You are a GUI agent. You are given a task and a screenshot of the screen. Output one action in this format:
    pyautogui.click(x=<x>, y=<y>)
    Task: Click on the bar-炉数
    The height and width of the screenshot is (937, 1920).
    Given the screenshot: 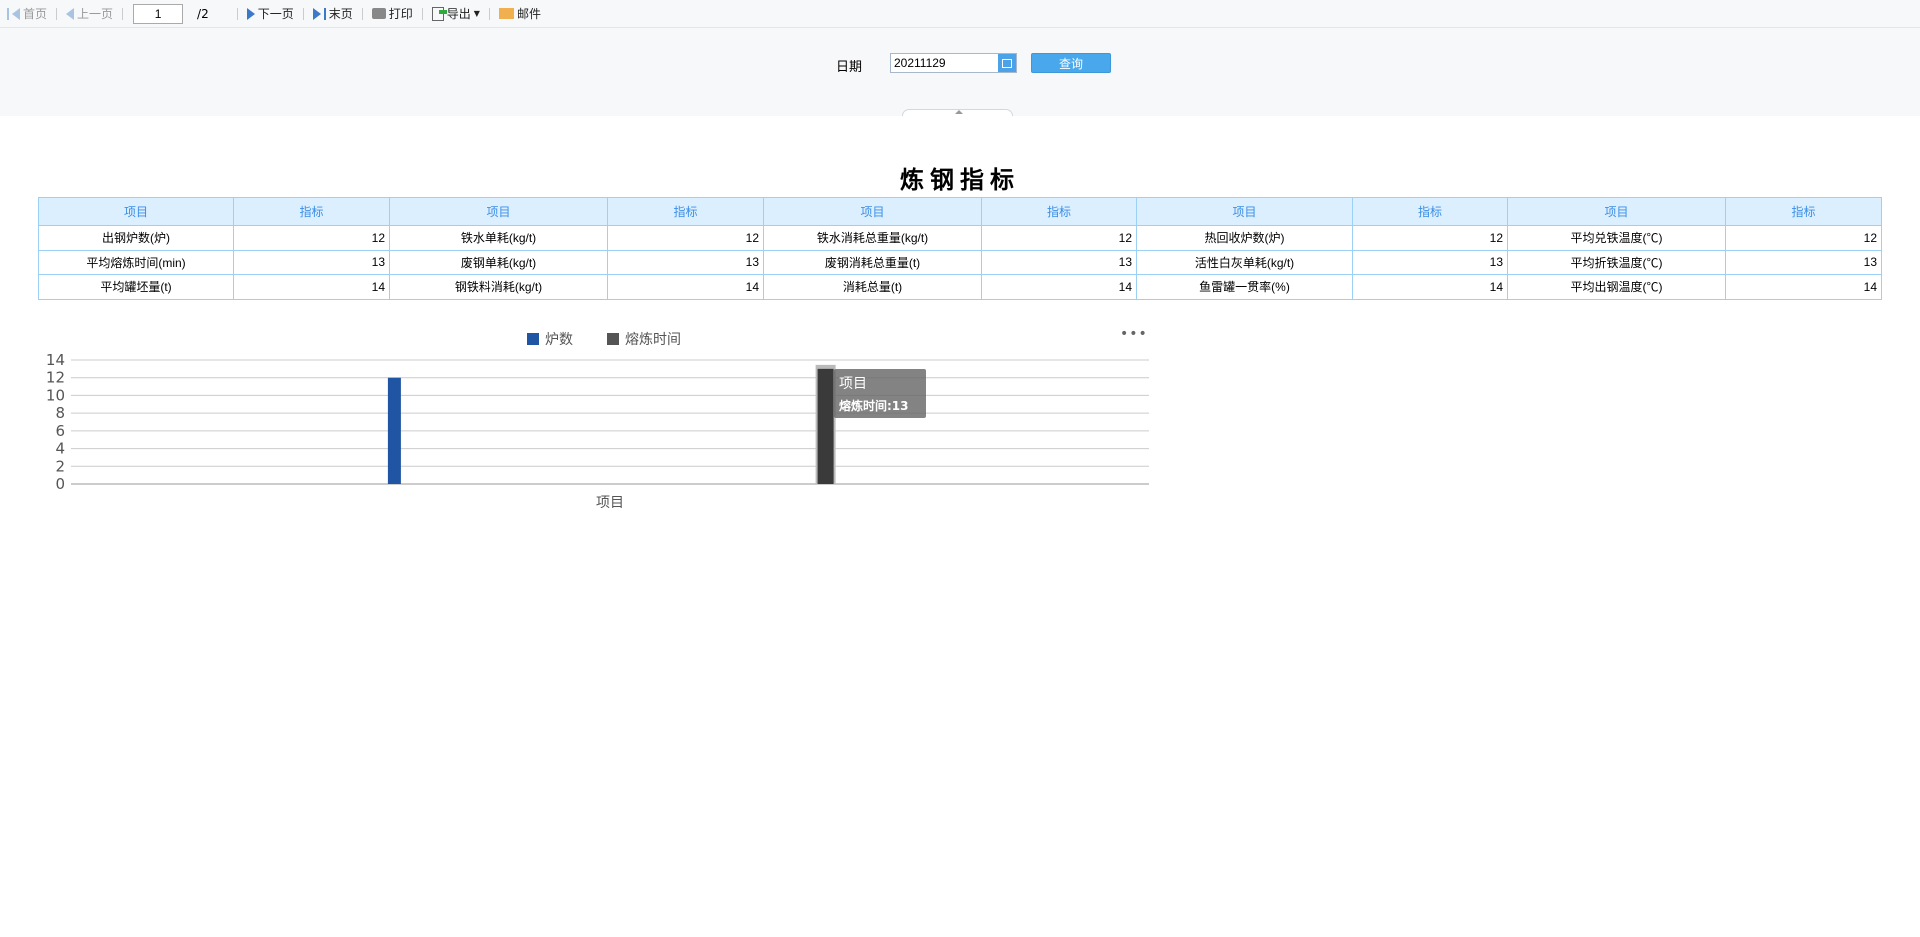 What is the action you would take?
    pyautogui.click(x=394, y=430)
    